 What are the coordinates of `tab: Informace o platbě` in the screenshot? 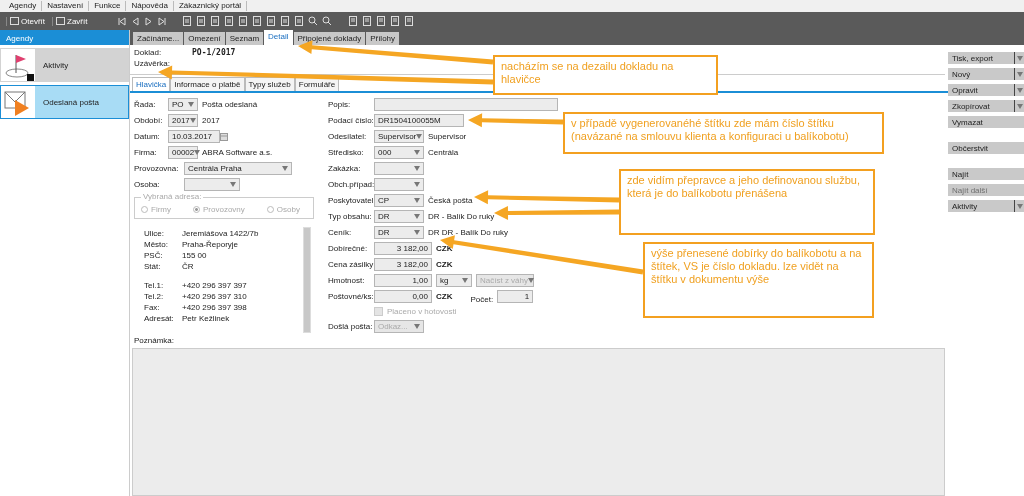 It's located at (207, 84).